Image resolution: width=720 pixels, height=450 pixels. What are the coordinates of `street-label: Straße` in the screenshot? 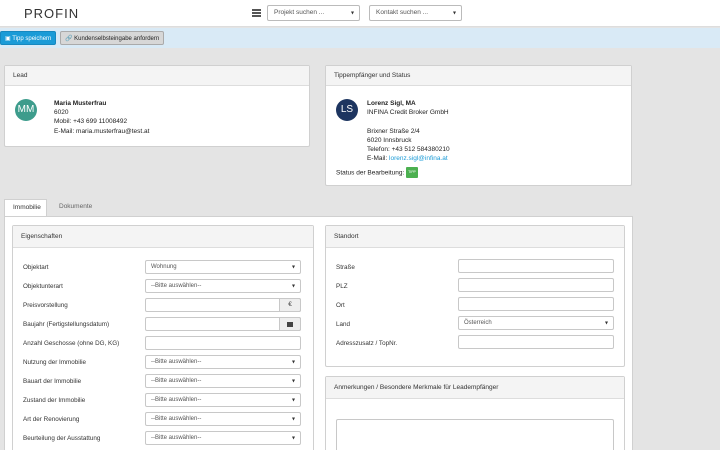 It's located at (345, 267).